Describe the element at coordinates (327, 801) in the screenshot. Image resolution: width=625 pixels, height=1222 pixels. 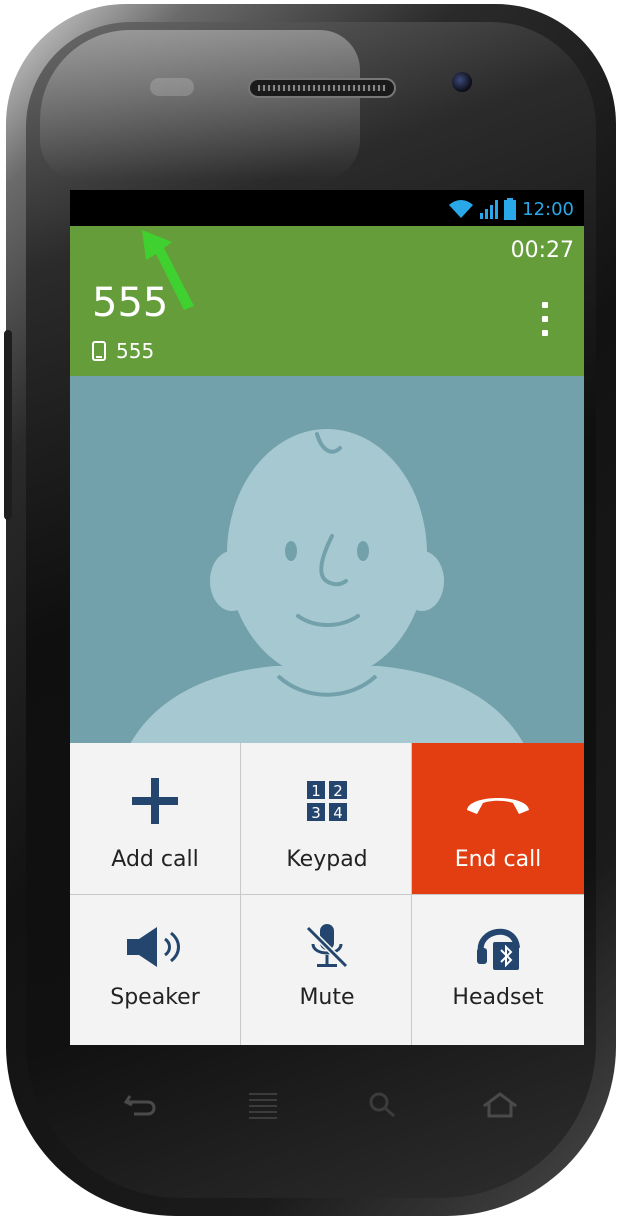
I see `keypad-icon: 1 2 3 4` at that location.